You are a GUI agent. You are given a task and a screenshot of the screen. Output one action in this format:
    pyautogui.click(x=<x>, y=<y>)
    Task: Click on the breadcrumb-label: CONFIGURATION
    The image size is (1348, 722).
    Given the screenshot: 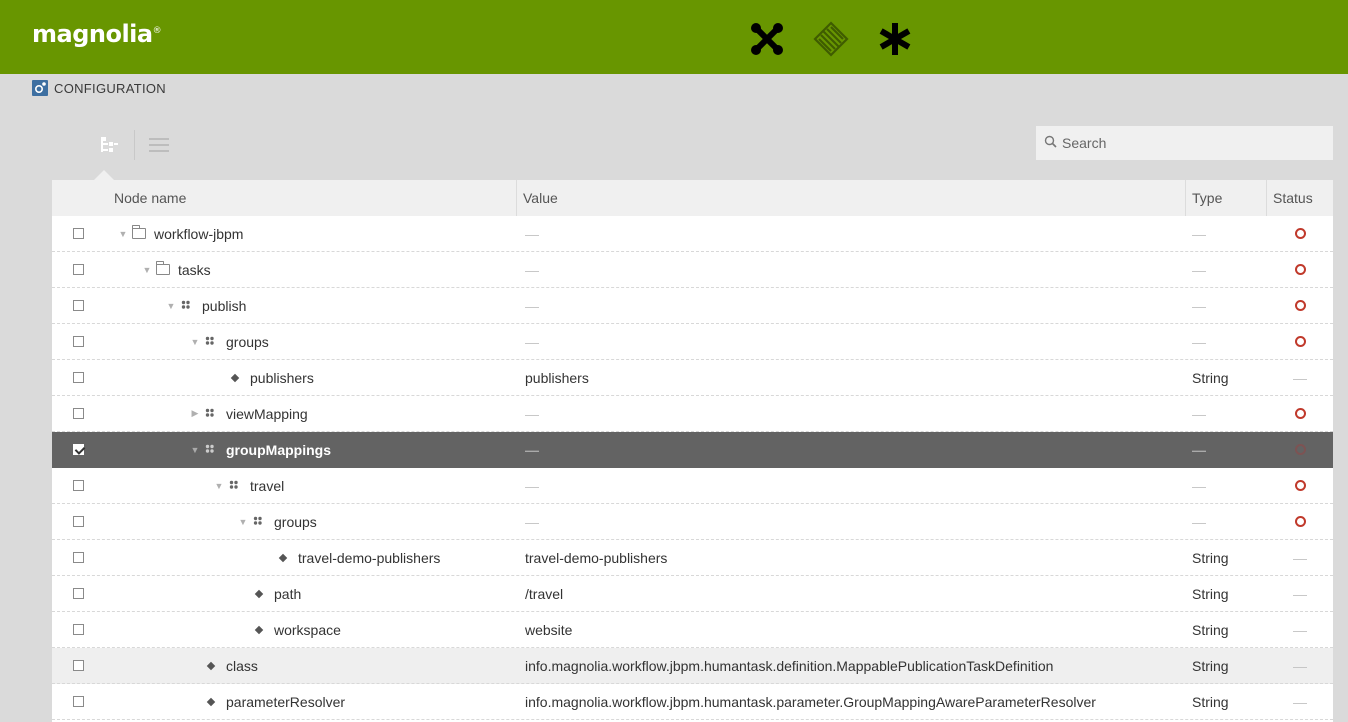 What is the action you would take?
    pyautogui.click(x=110, y=88)
    